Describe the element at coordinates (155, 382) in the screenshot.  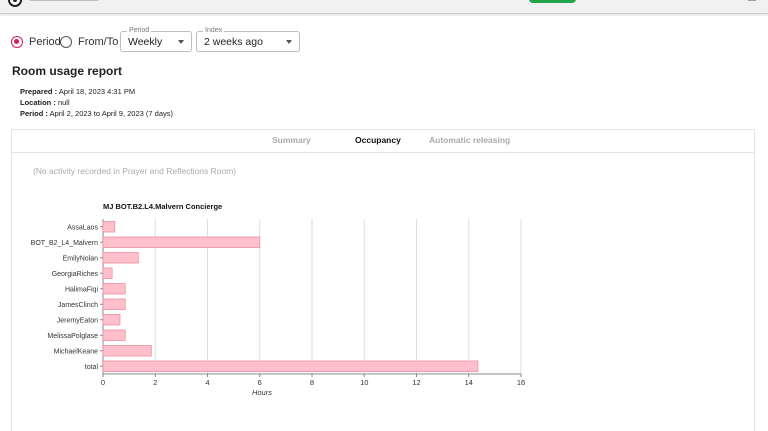
I see `x-tick-label: 2` at that location.